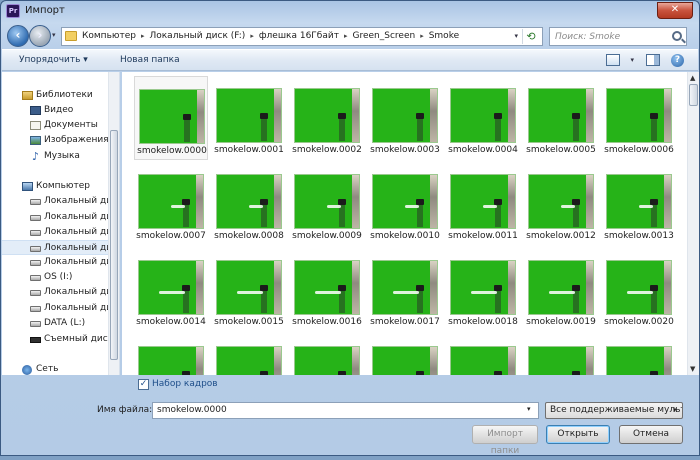 Image resolution: width=700 pixels, height=460 pixels. I want to click on chevron-down-icon: ▾, so click(675, 410).